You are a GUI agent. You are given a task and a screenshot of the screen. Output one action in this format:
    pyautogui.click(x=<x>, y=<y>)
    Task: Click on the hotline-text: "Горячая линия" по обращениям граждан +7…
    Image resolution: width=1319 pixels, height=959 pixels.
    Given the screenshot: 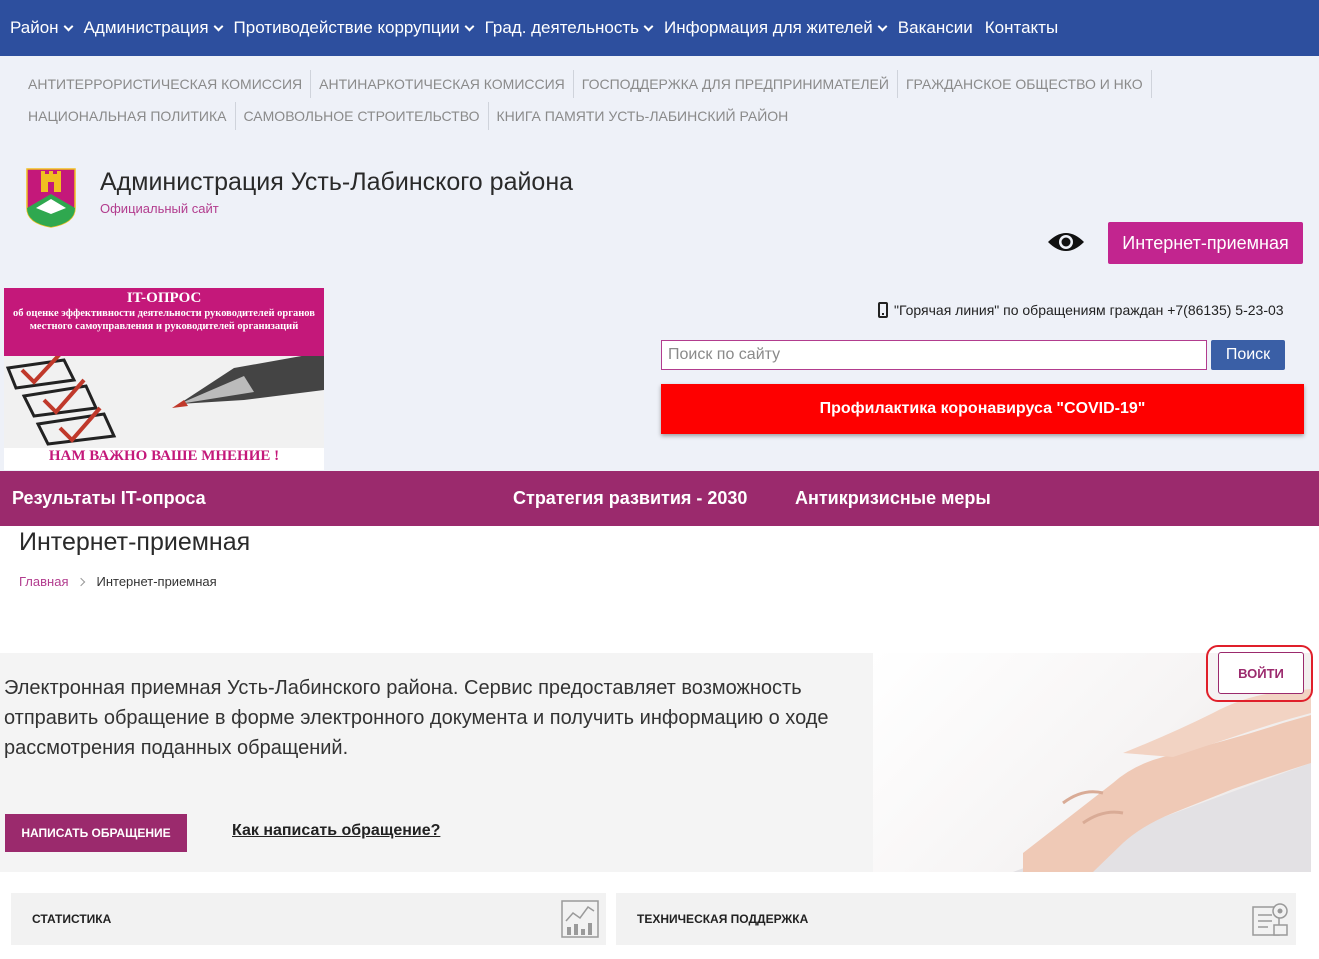 What is the action you would take?
    pyautogui.click(x=1089, y=310)
    